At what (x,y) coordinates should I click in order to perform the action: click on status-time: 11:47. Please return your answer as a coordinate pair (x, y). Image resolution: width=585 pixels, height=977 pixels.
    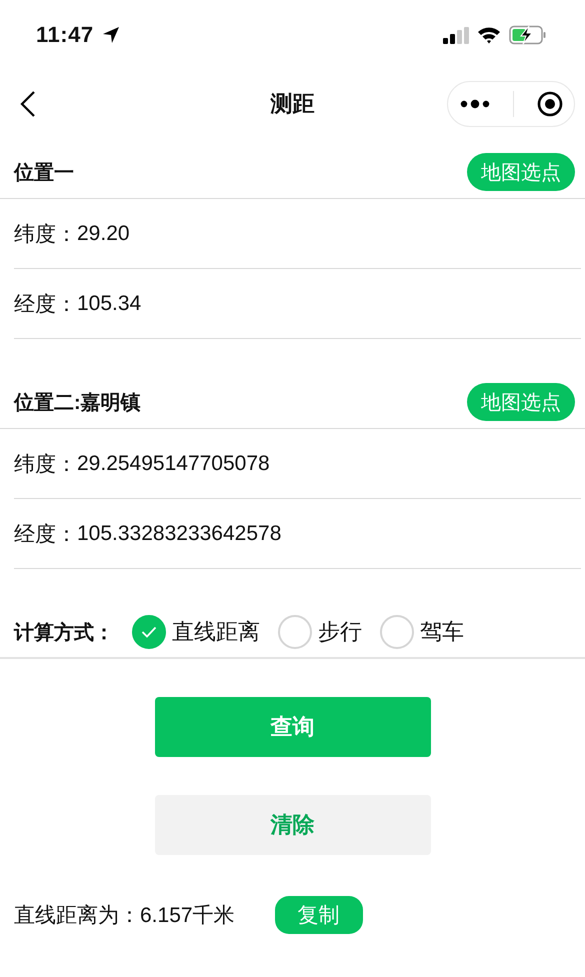
    Looking at the image, I should click on (65, 35).